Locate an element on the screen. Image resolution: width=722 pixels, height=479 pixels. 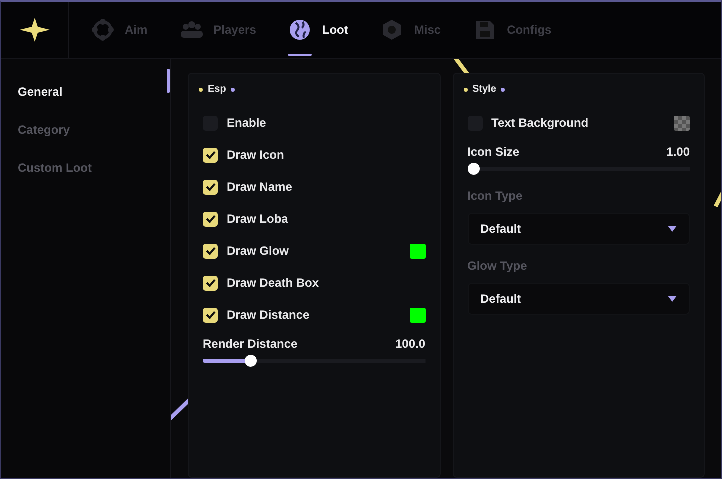
slider-label: Icon Size is located at coordinates (494, 152).